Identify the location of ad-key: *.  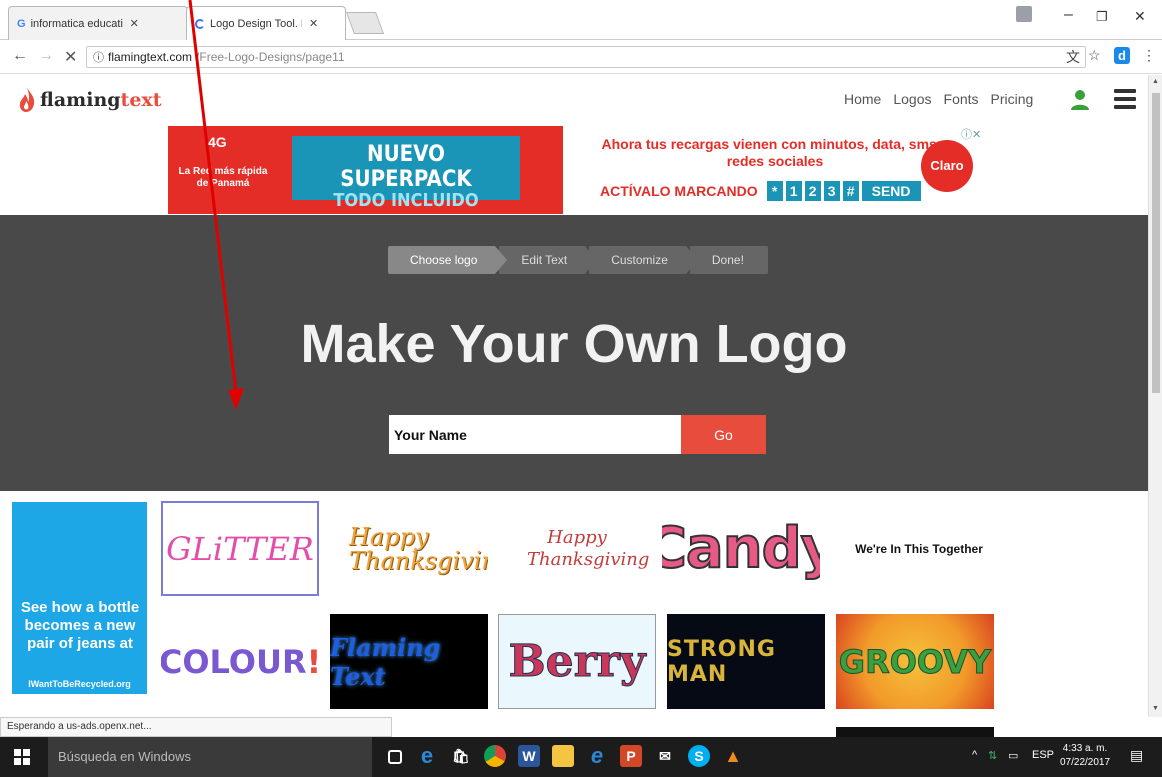
(774, 191).